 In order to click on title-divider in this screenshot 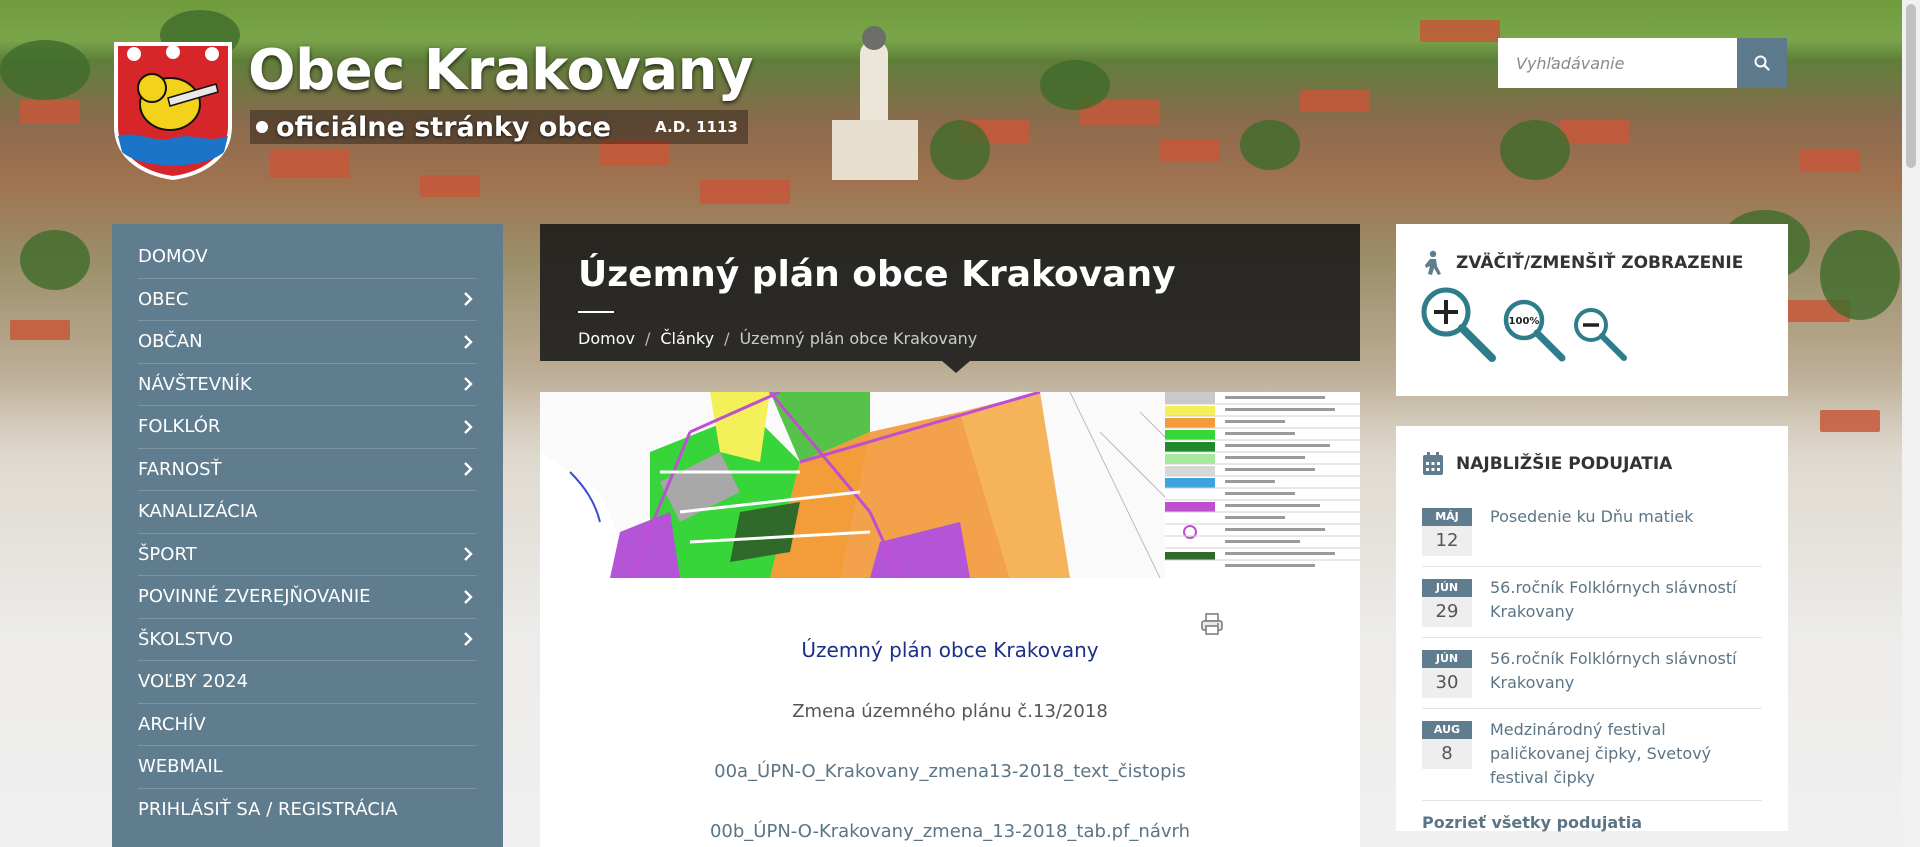, I will do `click(596, 312)`.